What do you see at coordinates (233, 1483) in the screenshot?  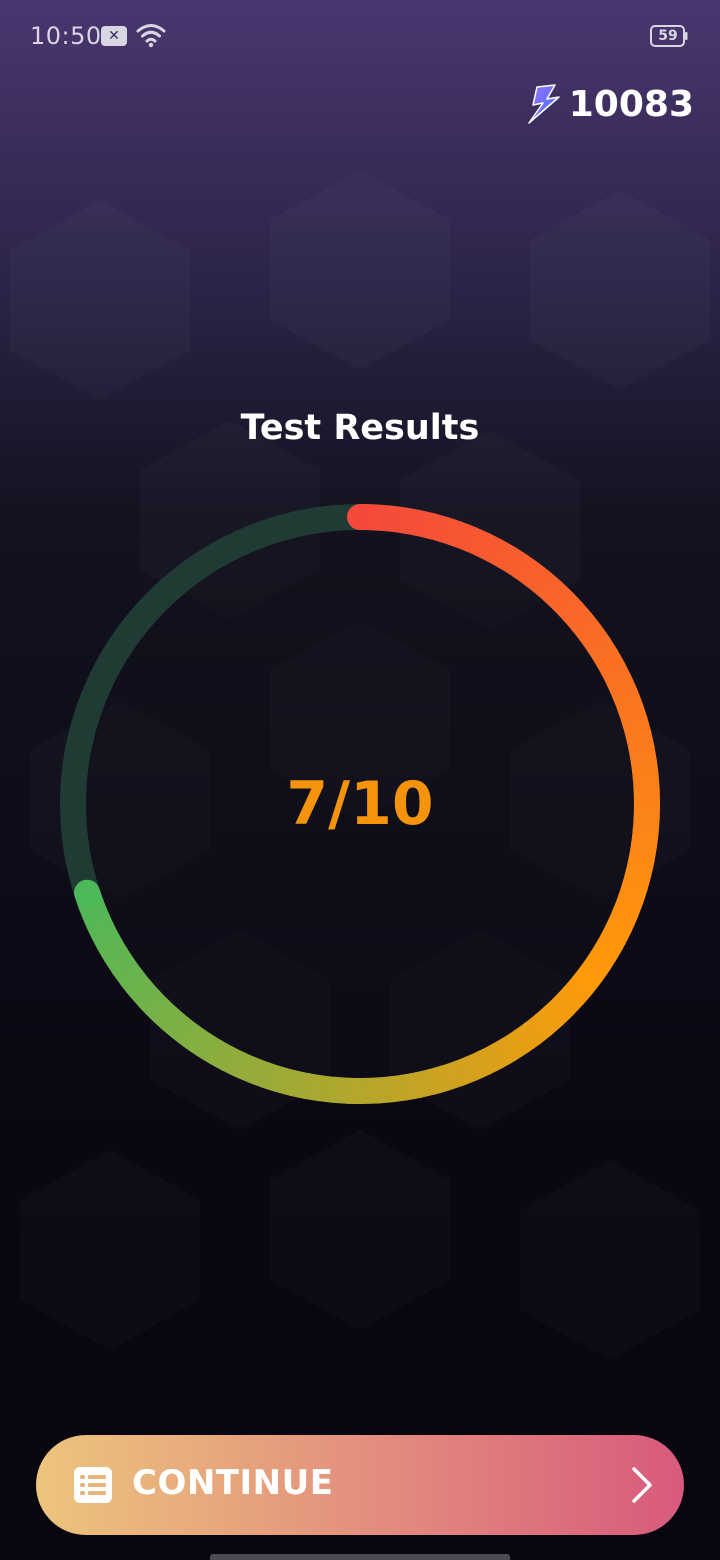 I see `continue-label: CONTINUE` at bounding box center [233, 1483].